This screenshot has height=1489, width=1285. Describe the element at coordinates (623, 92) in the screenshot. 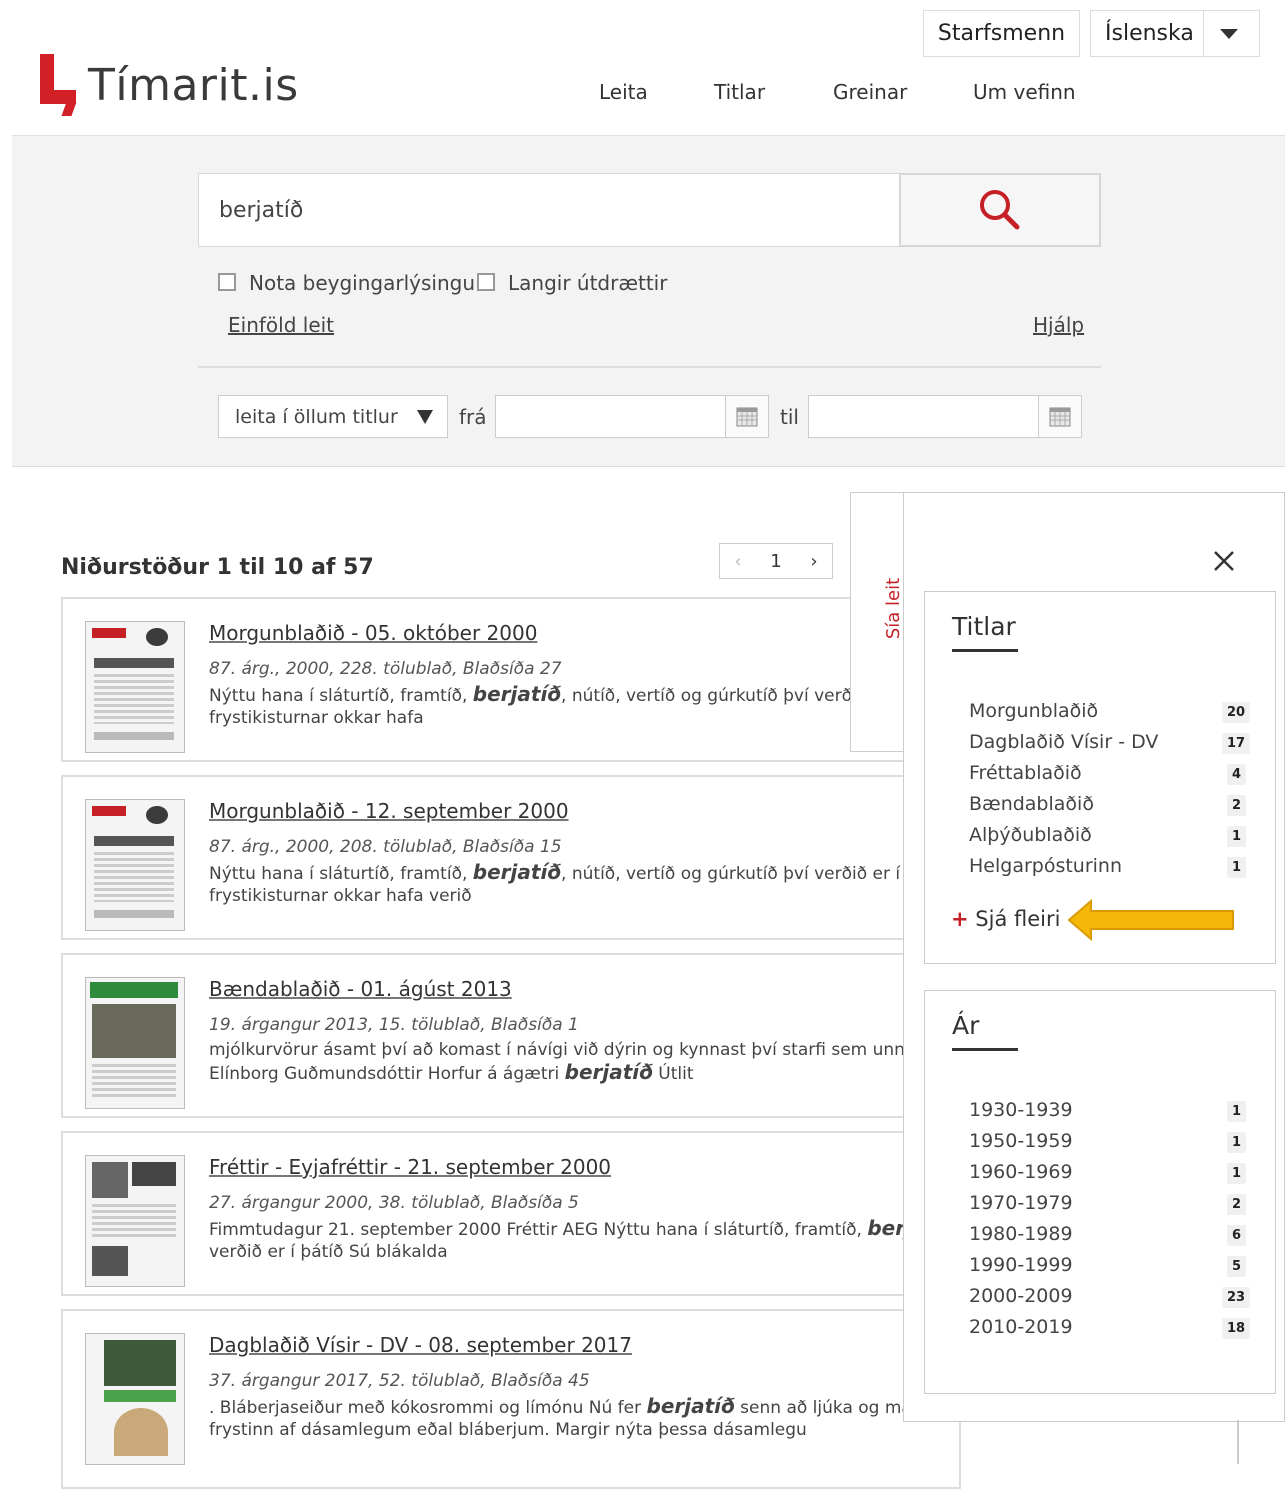

I see `nav-search: Leita` at that location.